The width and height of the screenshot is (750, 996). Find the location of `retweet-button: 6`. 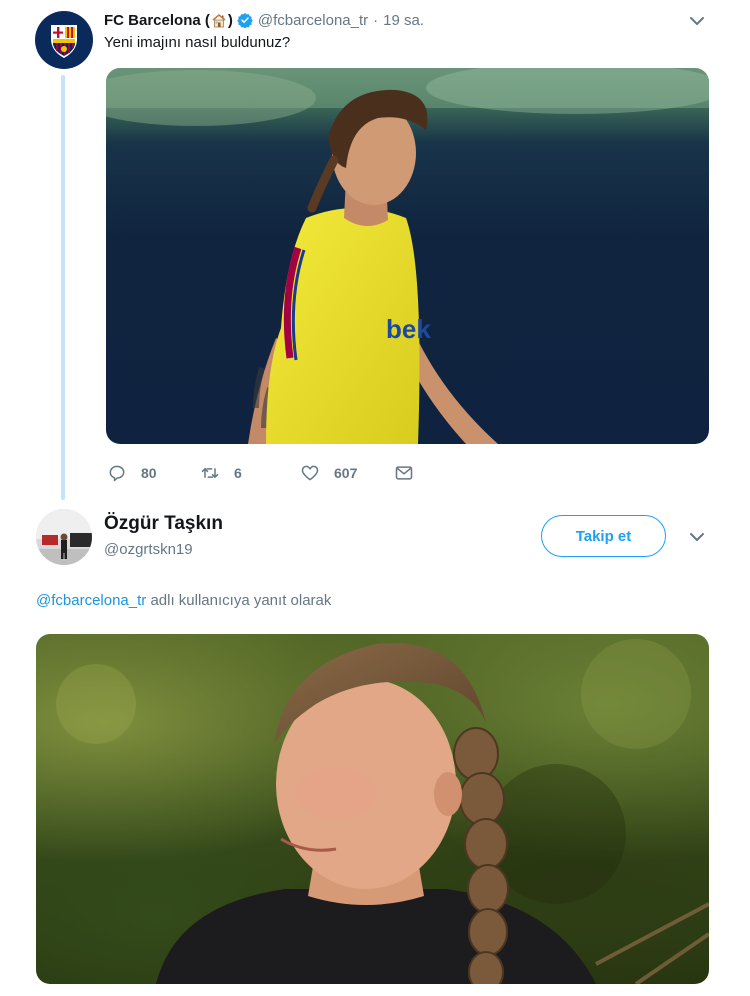

retweet-button: 6 is located at coordinates (221, 473).